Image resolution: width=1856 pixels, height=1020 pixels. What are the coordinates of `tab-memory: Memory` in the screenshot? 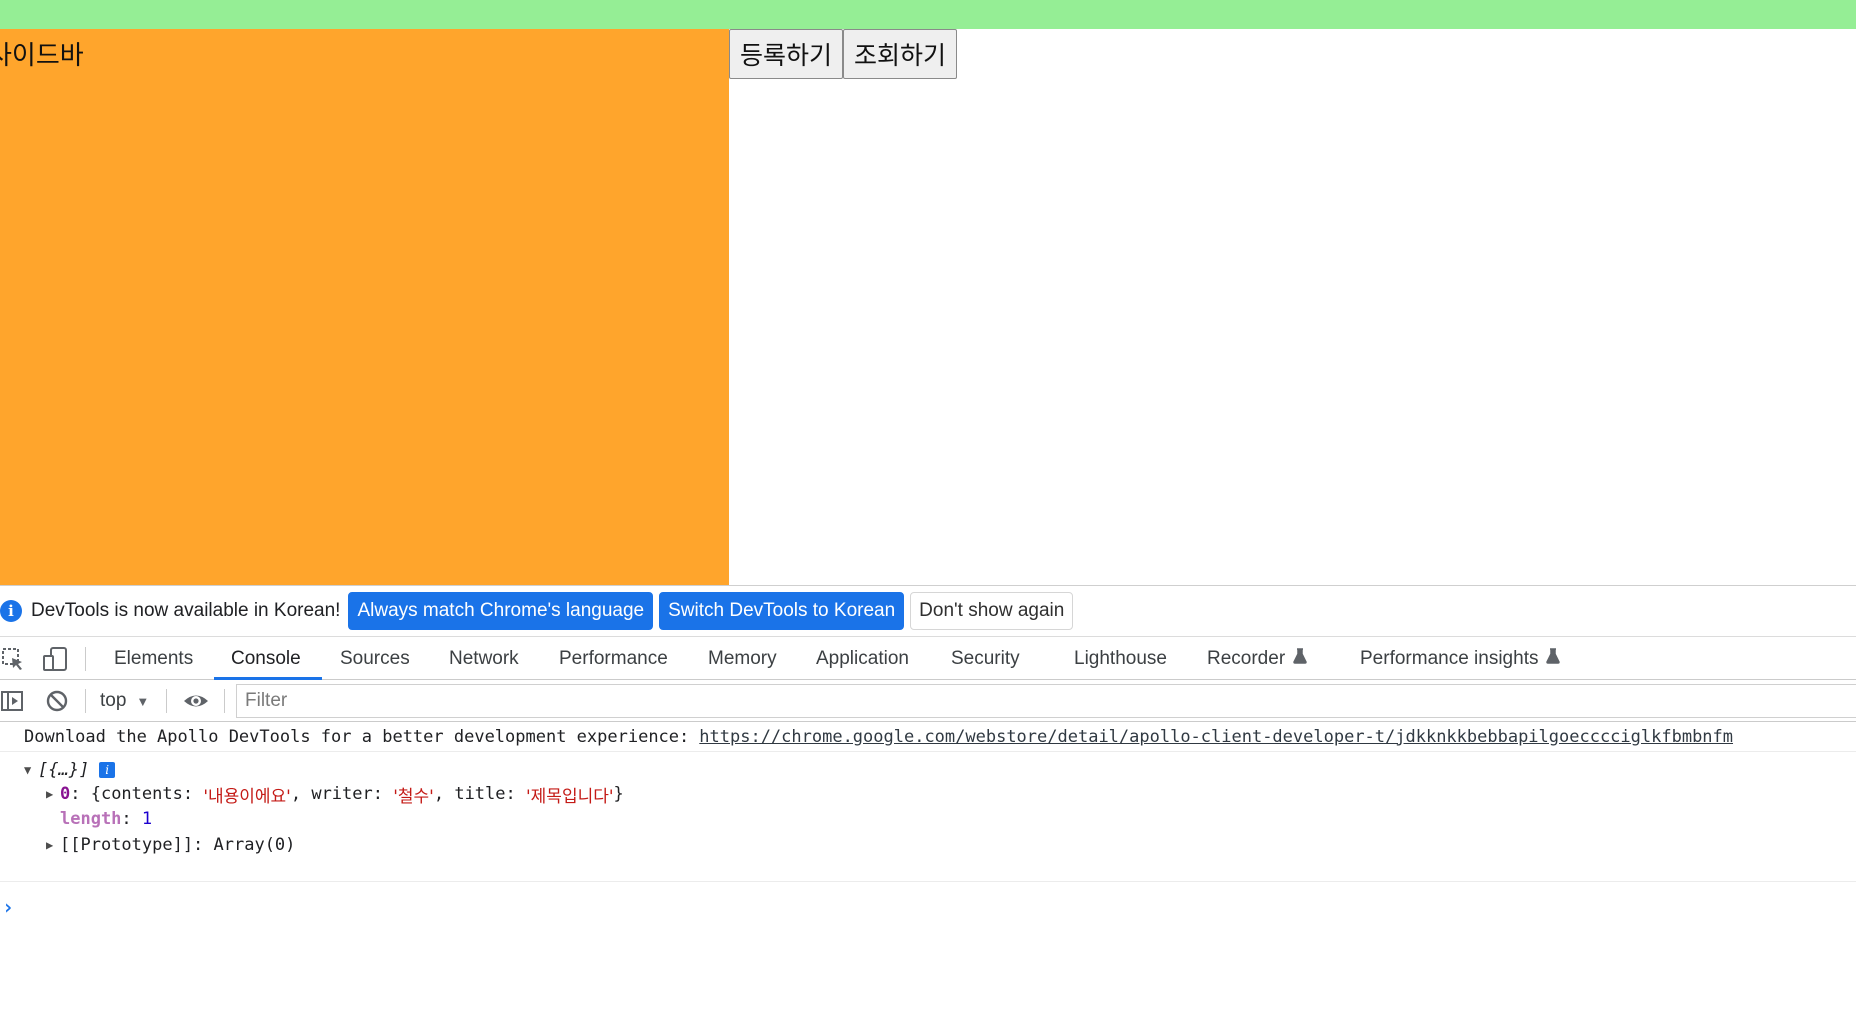 It's located at (742, 658).